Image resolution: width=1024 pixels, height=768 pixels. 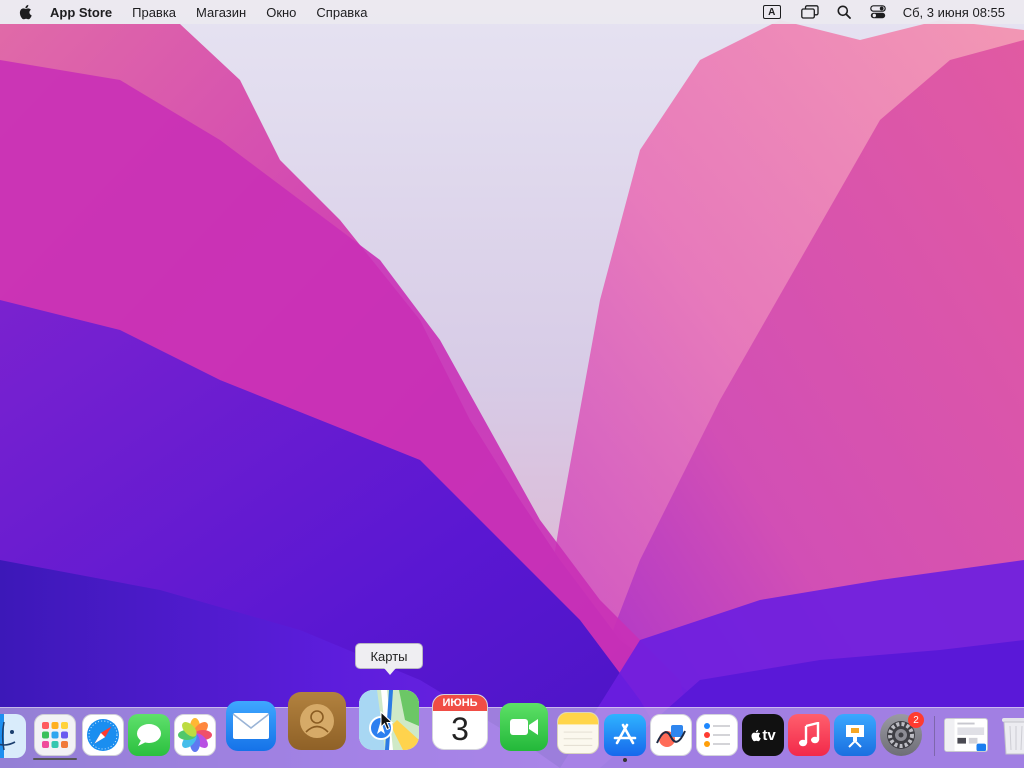 I want to click on apple-logo-icon, so click(x=26, y=12).